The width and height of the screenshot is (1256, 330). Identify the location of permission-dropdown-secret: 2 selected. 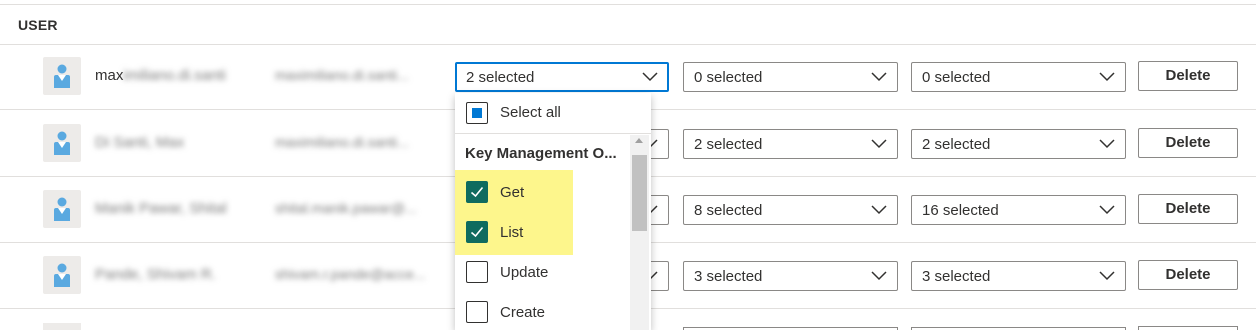
(790, 144).